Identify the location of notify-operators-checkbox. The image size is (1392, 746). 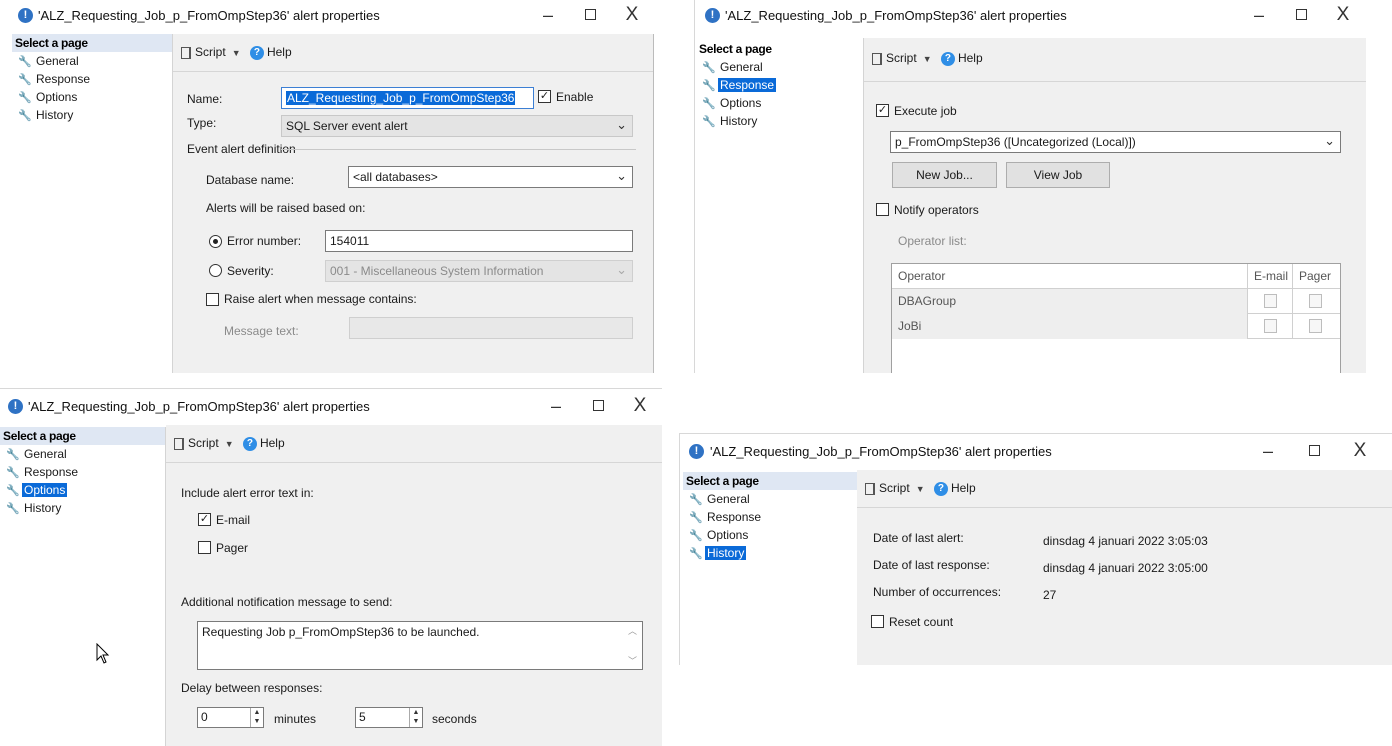
(882, 209).